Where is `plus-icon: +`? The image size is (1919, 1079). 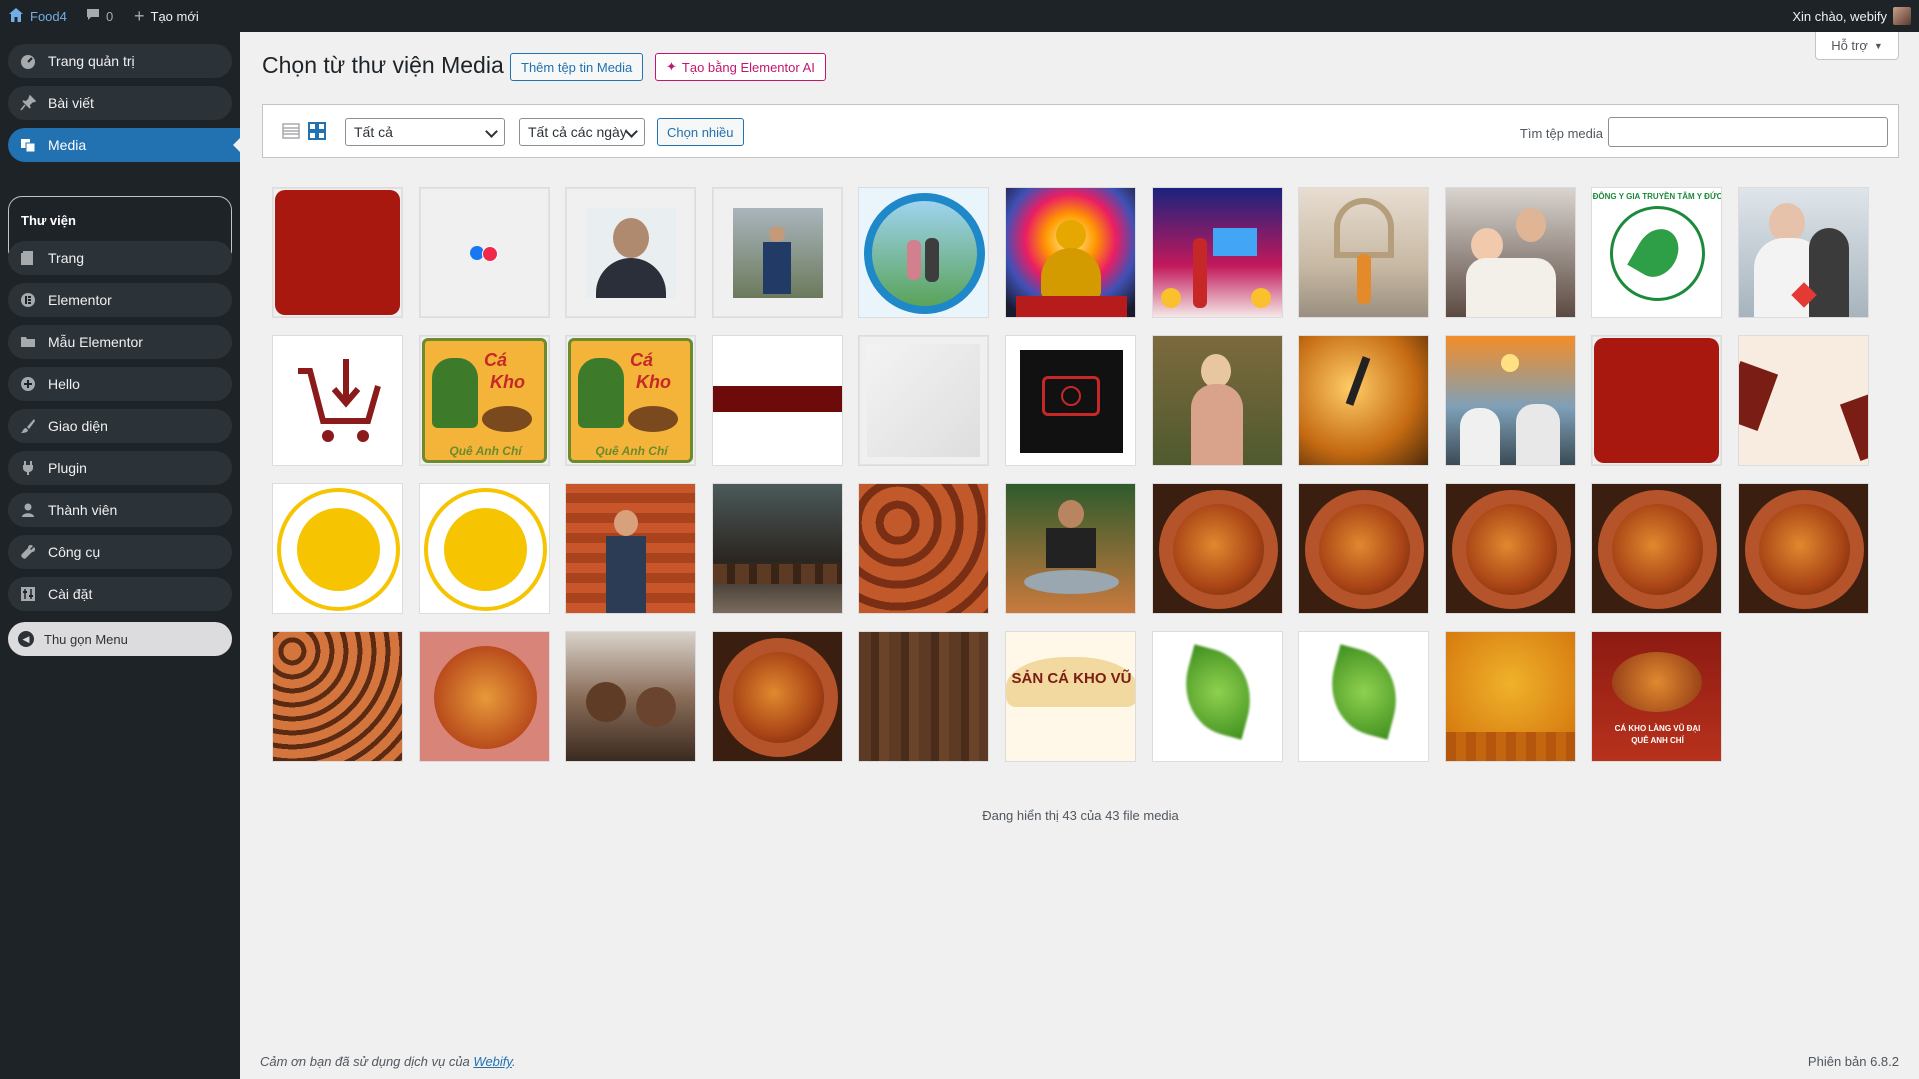 plus-icon: + is located at coordinates (139, 16).